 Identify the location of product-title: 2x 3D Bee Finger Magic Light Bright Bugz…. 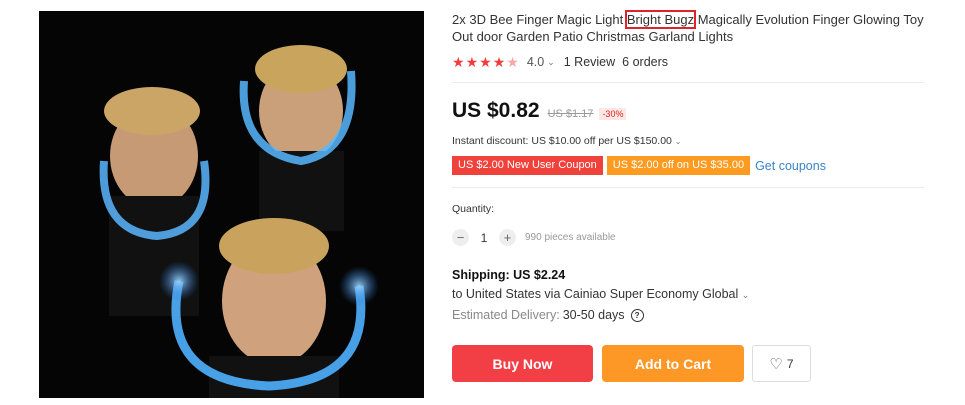
(691, 27).